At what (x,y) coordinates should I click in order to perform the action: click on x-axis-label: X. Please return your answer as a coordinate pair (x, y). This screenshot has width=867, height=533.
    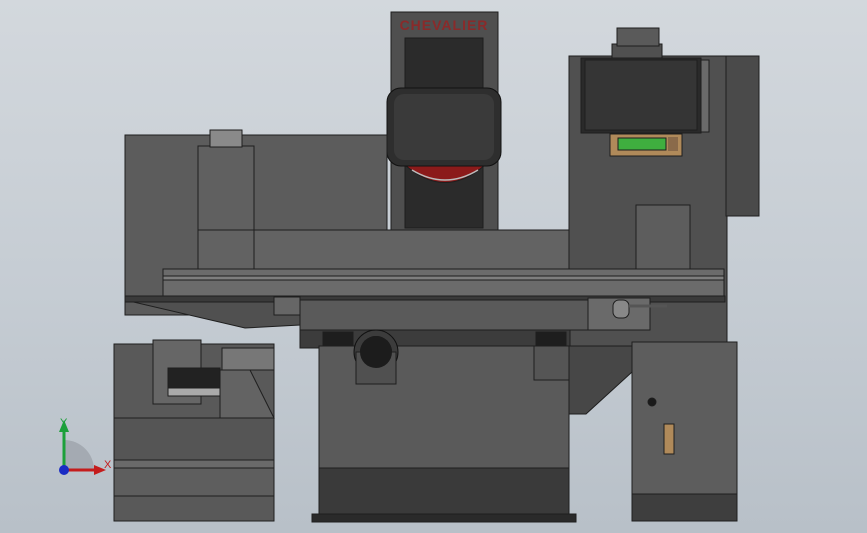
    Looking at the image, I should click on (108, 465).